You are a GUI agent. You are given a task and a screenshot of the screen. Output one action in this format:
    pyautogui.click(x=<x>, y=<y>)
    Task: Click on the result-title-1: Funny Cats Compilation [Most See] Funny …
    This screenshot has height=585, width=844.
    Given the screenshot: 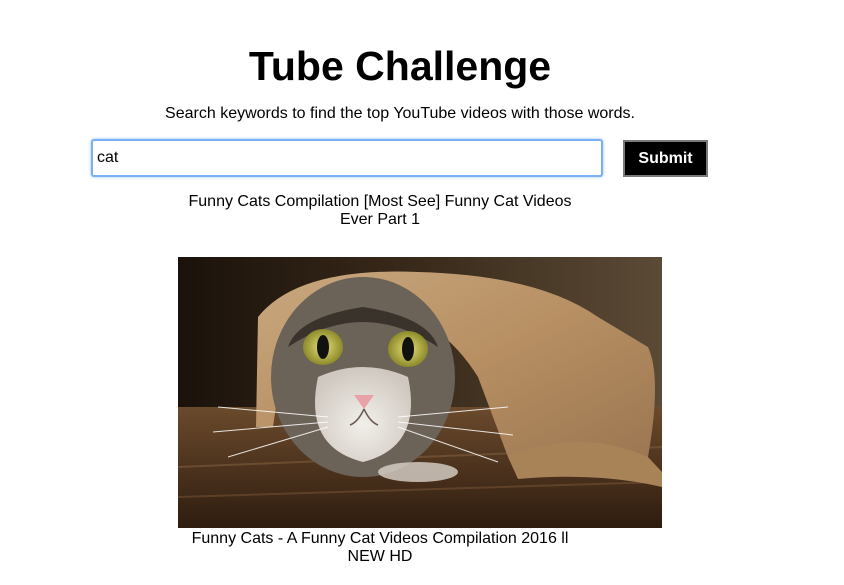 What is the action you would take?
    pyautogui.click(x=380, y=211)
    